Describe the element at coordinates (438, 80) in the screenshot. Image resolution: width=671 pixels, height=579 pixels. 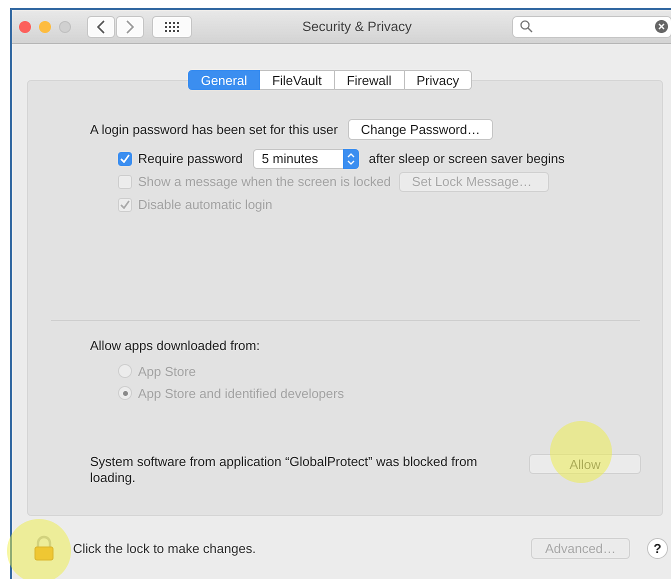
I see `tab: Privacy` at that location.